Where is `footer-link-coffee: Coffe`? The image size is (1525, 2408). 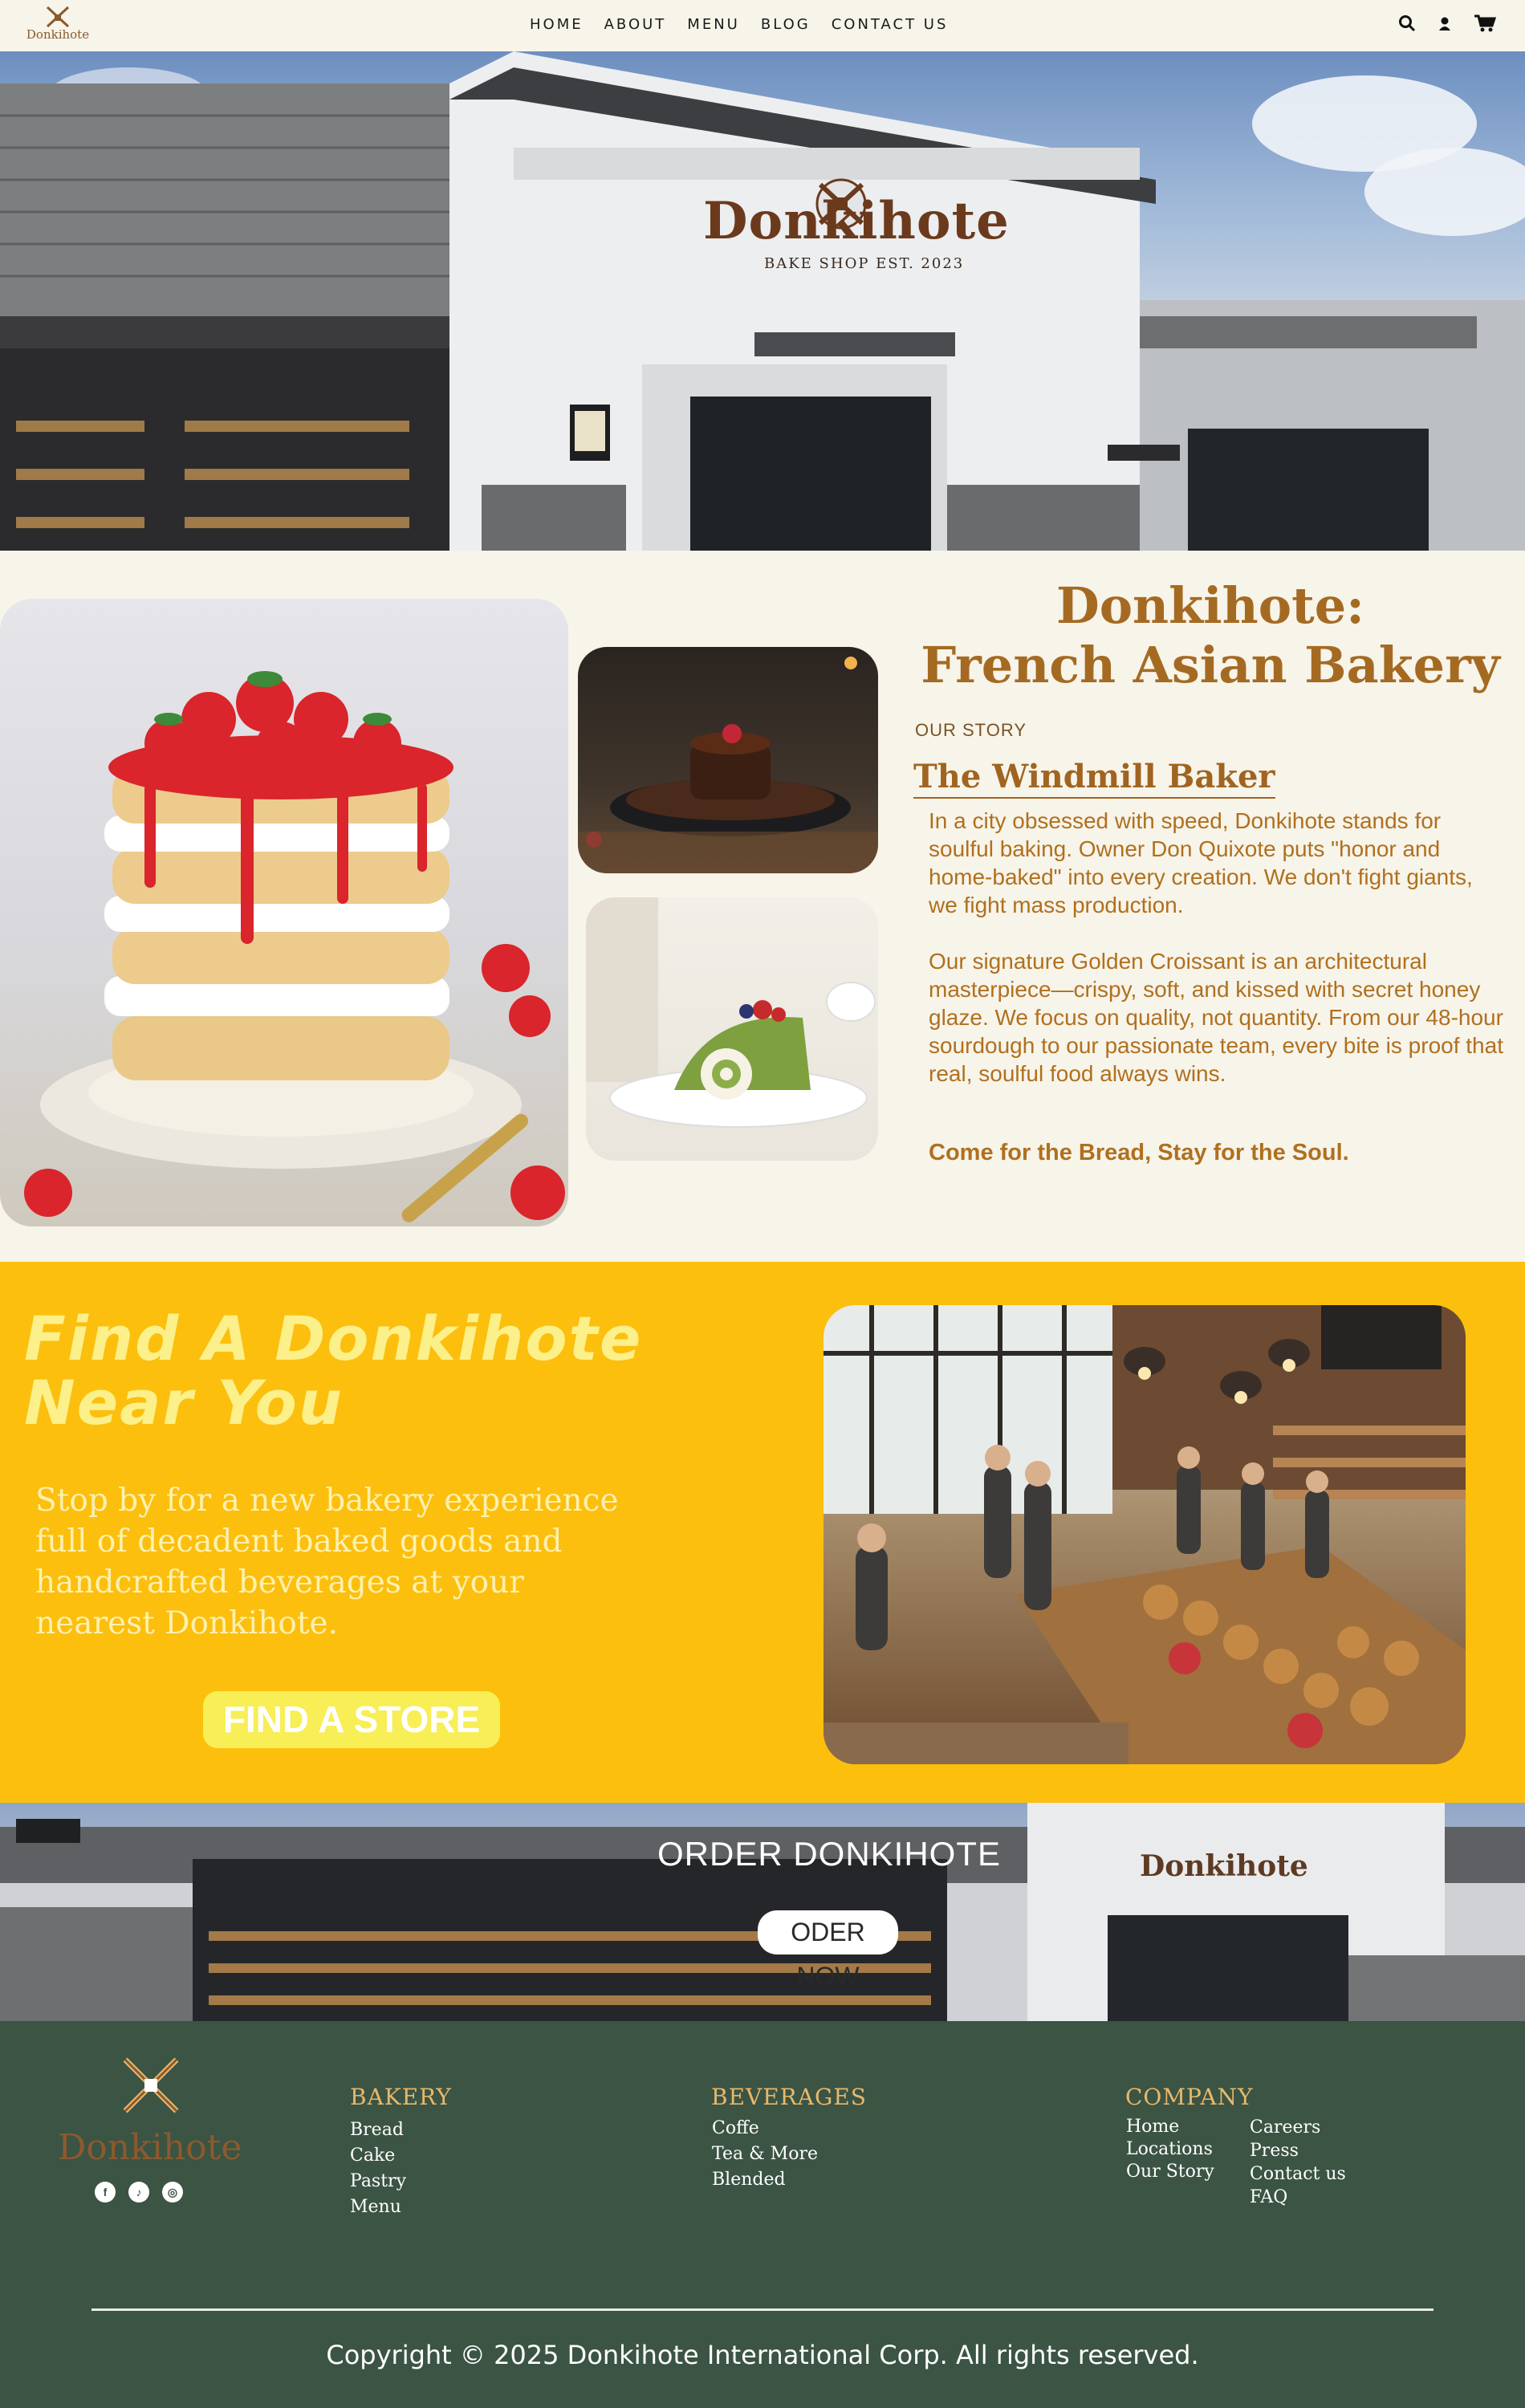 footer-link-coffee: Coffe is located at coordinates (765, 2129).